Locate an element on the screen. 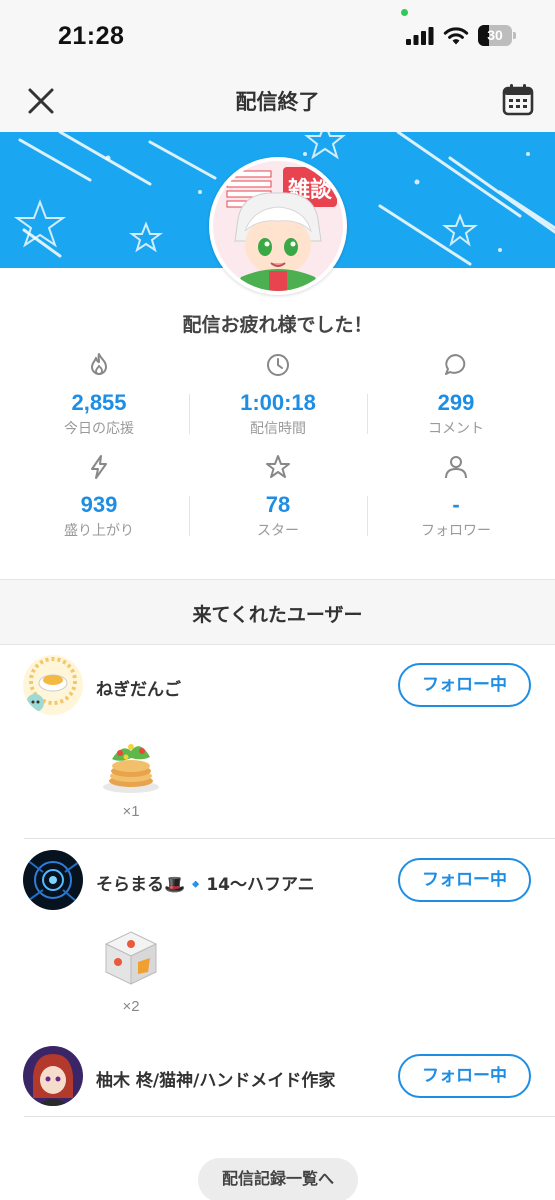 The image size is (555, 1200). stat-label: 配信時間 is located at coordinates (278, 429).